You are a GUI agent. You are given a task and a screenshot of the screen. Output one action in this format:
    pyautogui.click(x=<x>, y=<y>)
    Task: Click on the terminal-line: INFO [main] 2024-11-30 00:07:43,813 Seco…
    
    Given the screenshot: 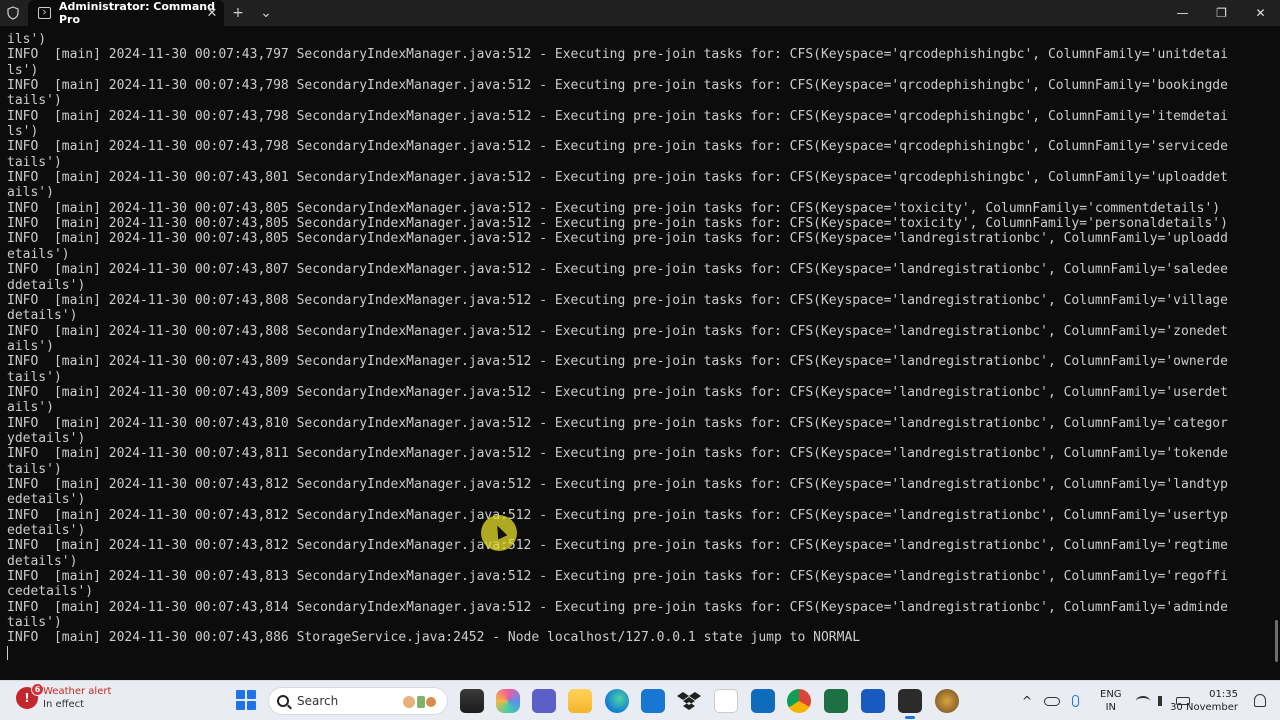 What is the action you would take?
    pyautogui.click(x=617, y=577)
    